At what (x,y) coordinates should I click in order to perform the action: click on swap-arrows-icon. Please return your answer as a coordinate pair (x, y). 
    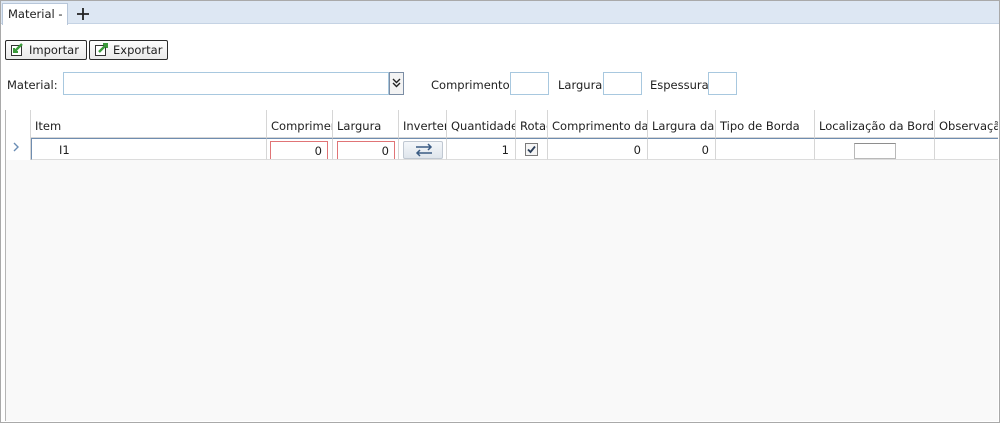
    Looking at the image, I should click on (424, 151).